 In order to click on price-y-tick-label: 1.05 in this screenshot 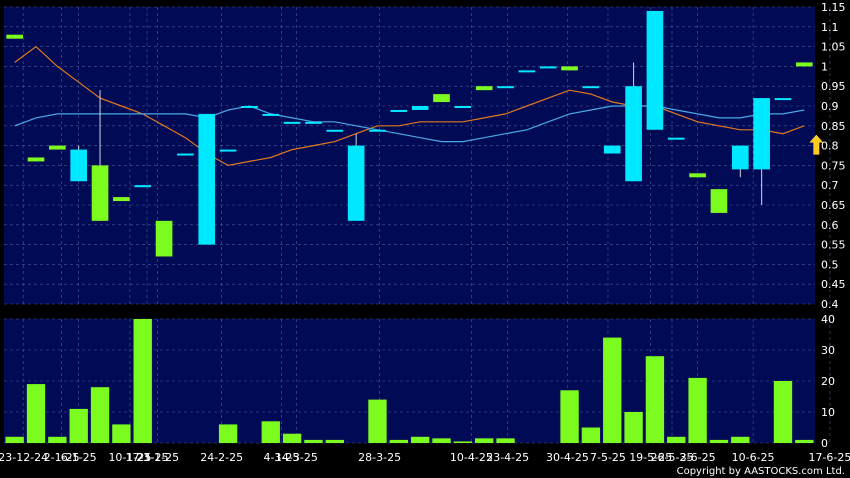, I will do `click(833, 47)`.